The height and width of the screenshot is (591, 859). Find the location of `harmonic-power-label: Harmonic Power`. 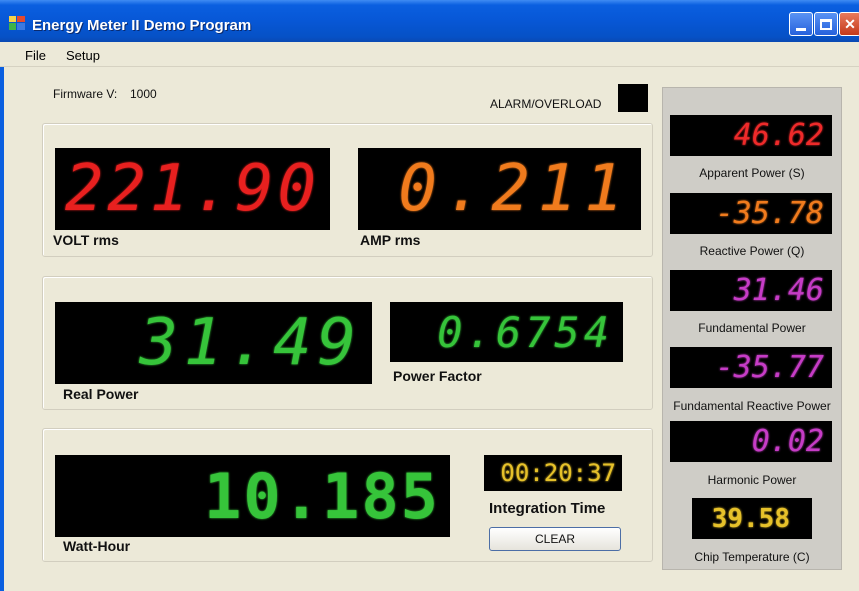

harmonic-power-label: Harmonic Power is located at coordinates (752, 480).